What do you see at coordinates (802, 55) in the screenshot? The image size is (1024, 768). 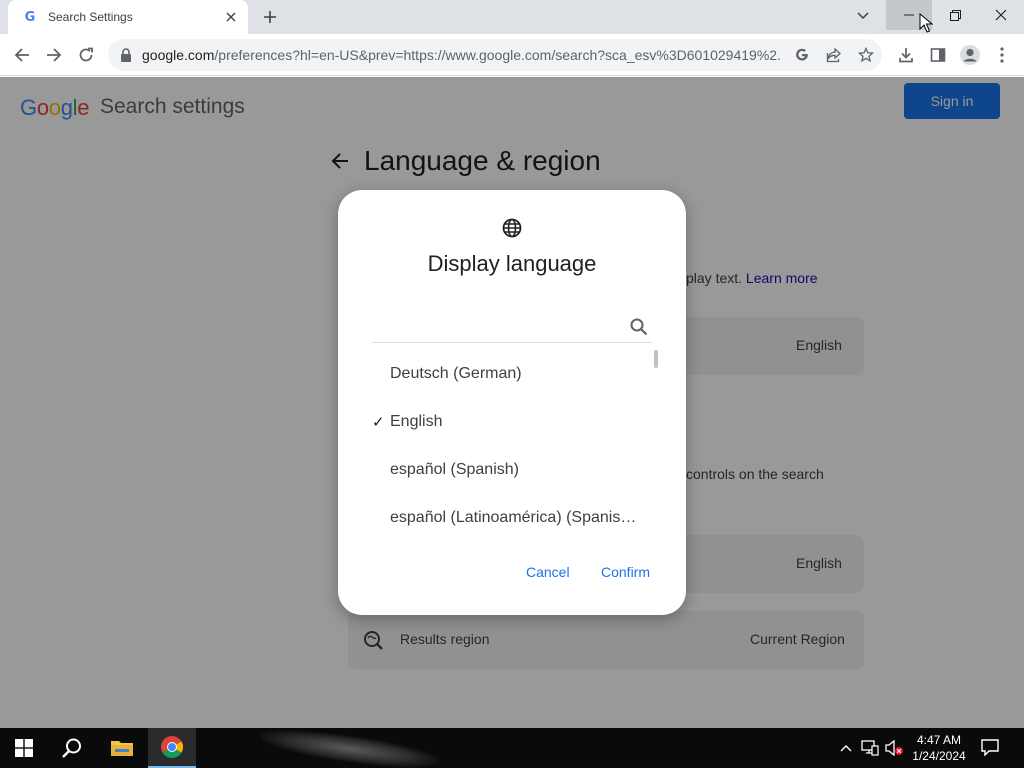 I see `google-lens-icon` at bounding box center [802, 55].